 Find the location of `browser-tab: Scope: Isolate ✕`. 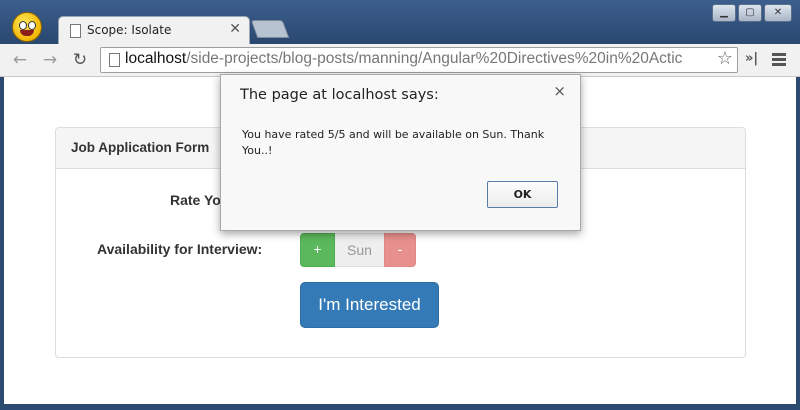

browser-tab: Scope: Isolate ✕ is located at coordinates (154, 30).